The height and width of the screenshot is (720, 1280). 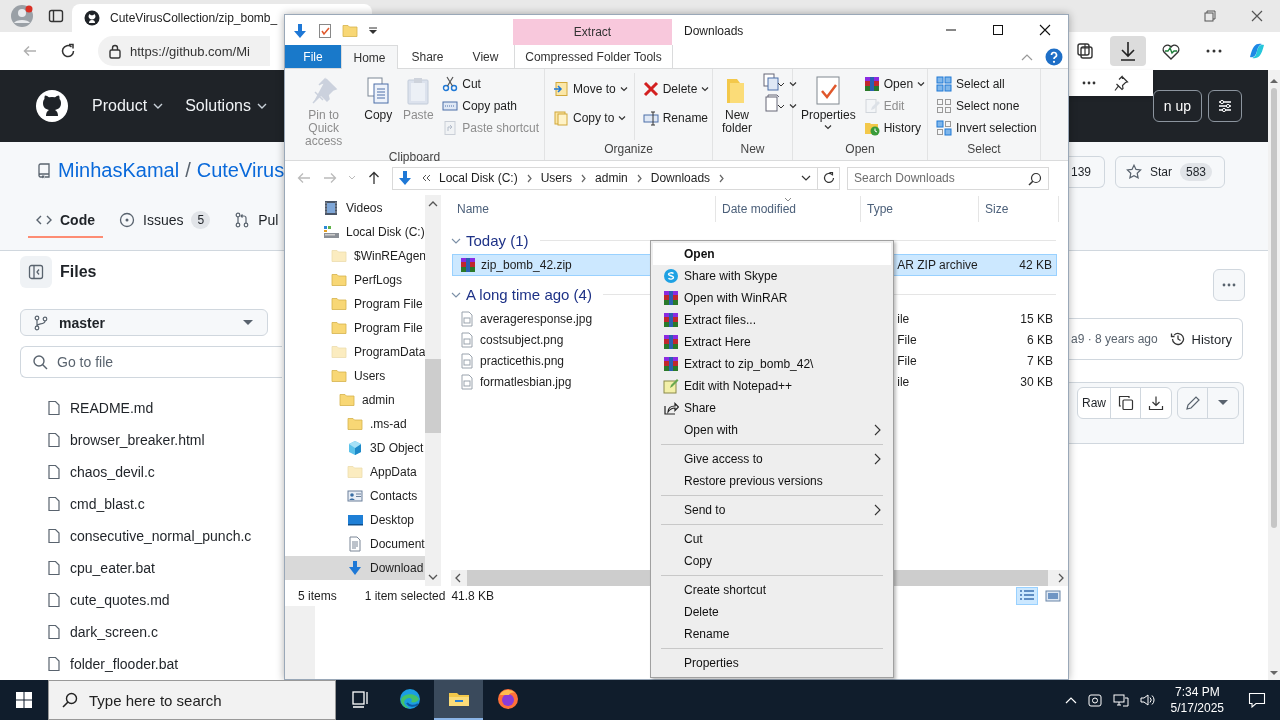 I want to click on nav-tree-item: admin, so click(x=355, y=400).